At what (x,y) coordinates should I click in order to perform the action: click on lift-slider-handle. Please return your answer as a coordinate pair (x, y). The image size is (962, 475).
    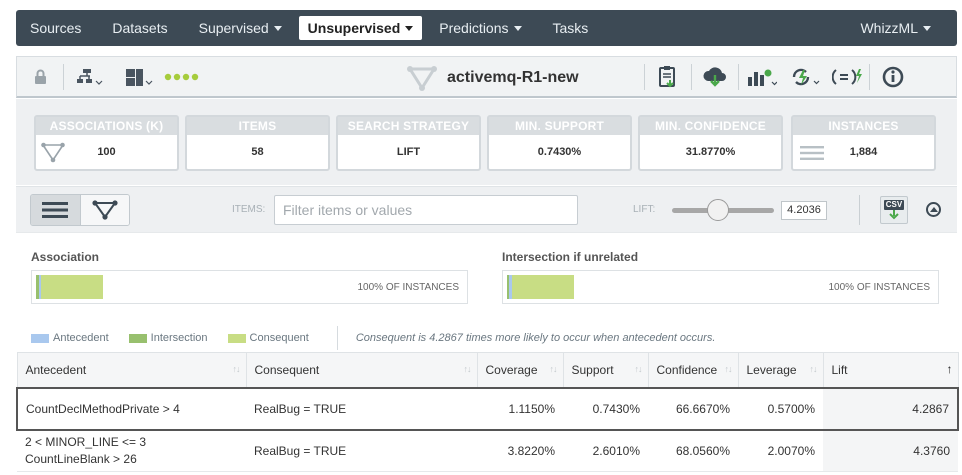
    Looking at the image, I should click on (718, 210).